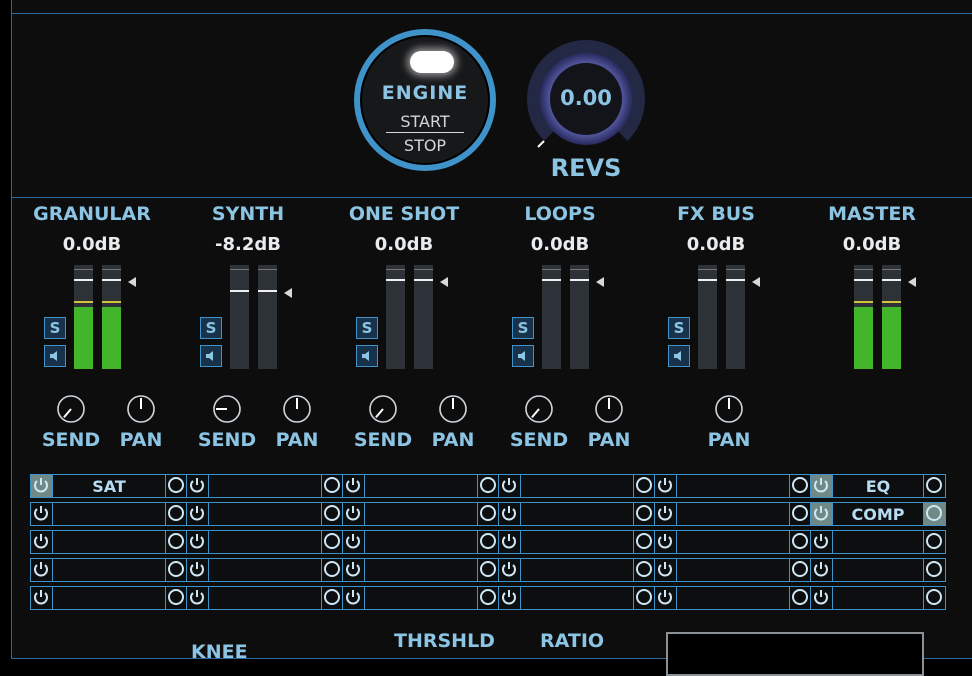 This screenshot has width=972, height=676. Describe the element at coordinates (425, 100) in the screenshot. I see `engine-start-stop-button: ENGINE START STOP` at that location.